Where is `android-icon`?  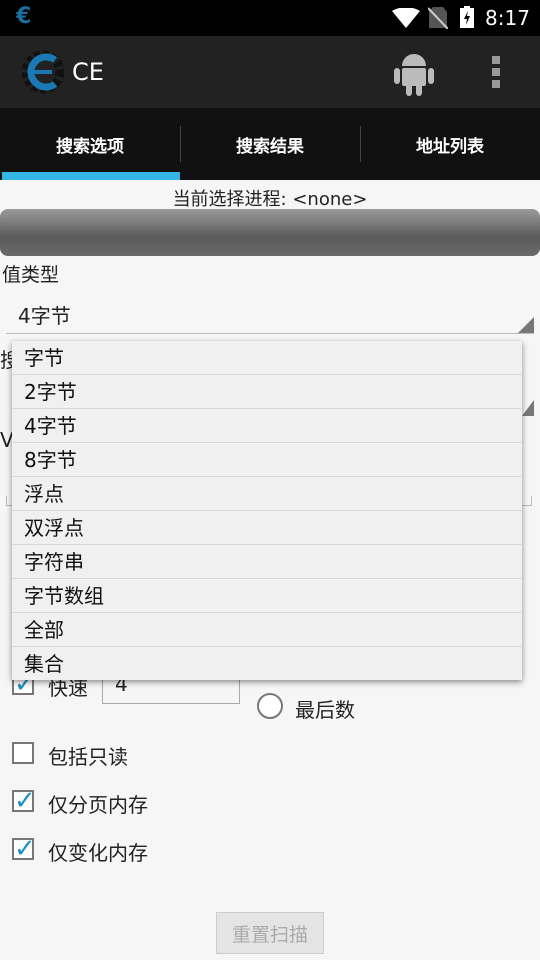
android-icon is located at coordinates (414, 73).